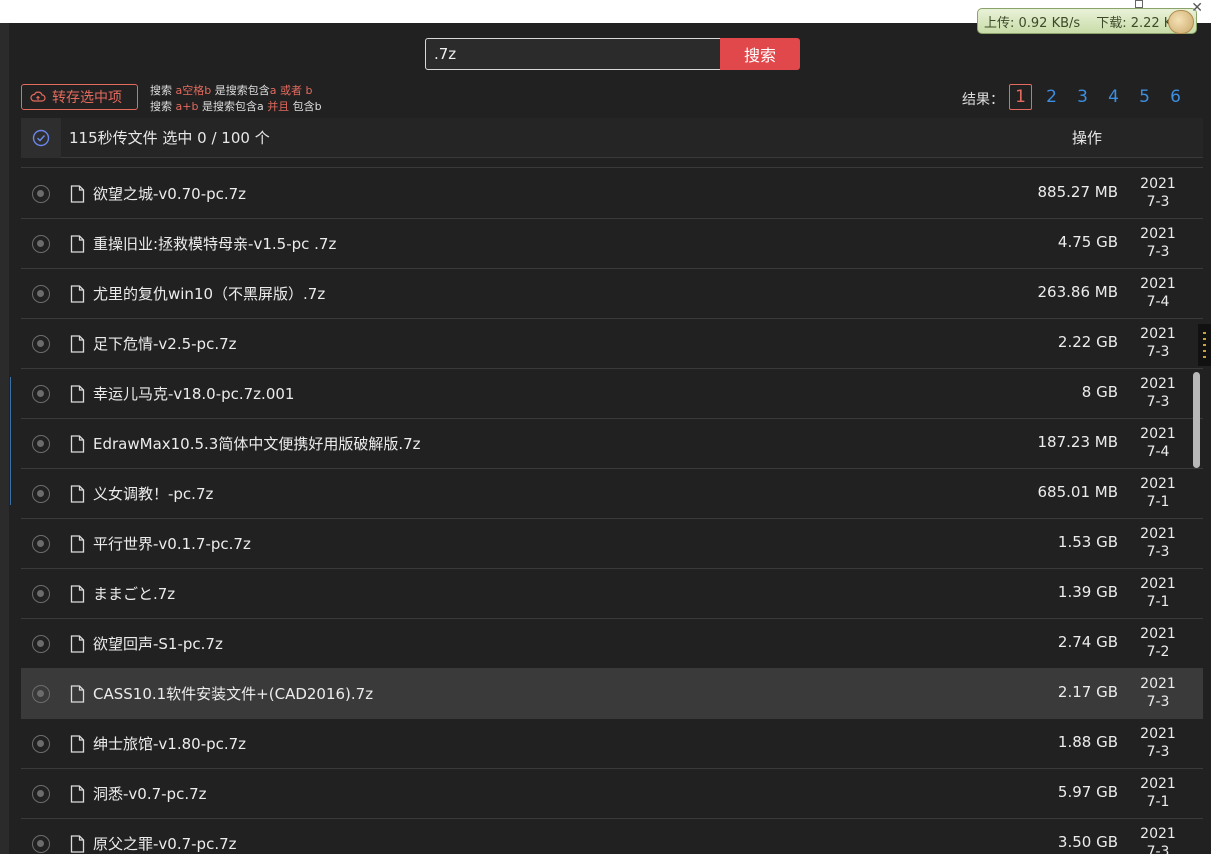 Image resolution: width=1211 pixels, height=854 pixels. I want to click on restore-icon, so click(1139, 4).